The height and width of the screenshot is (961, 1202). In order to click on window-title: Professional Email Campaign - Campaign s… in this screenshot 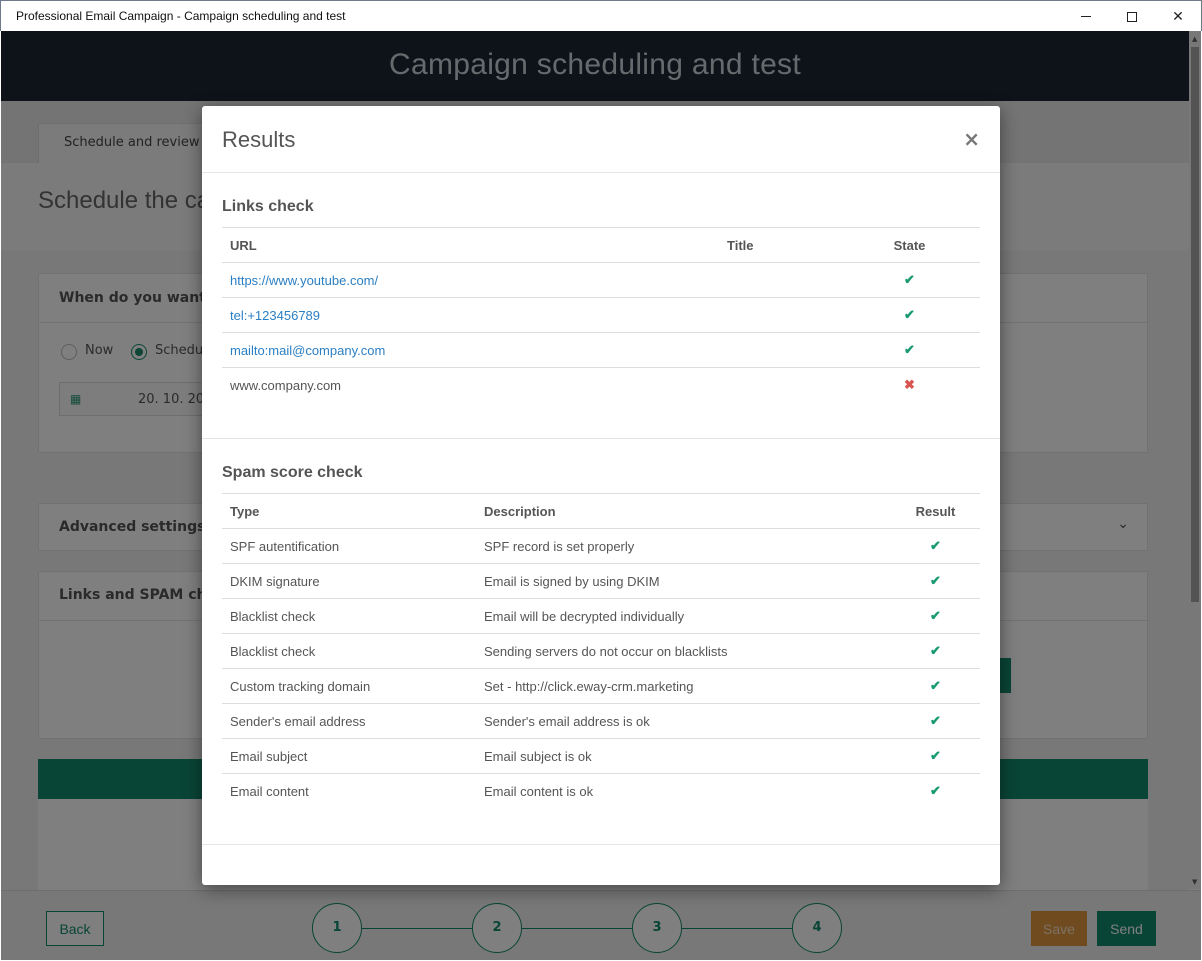, I will do `click(181, 16)`.